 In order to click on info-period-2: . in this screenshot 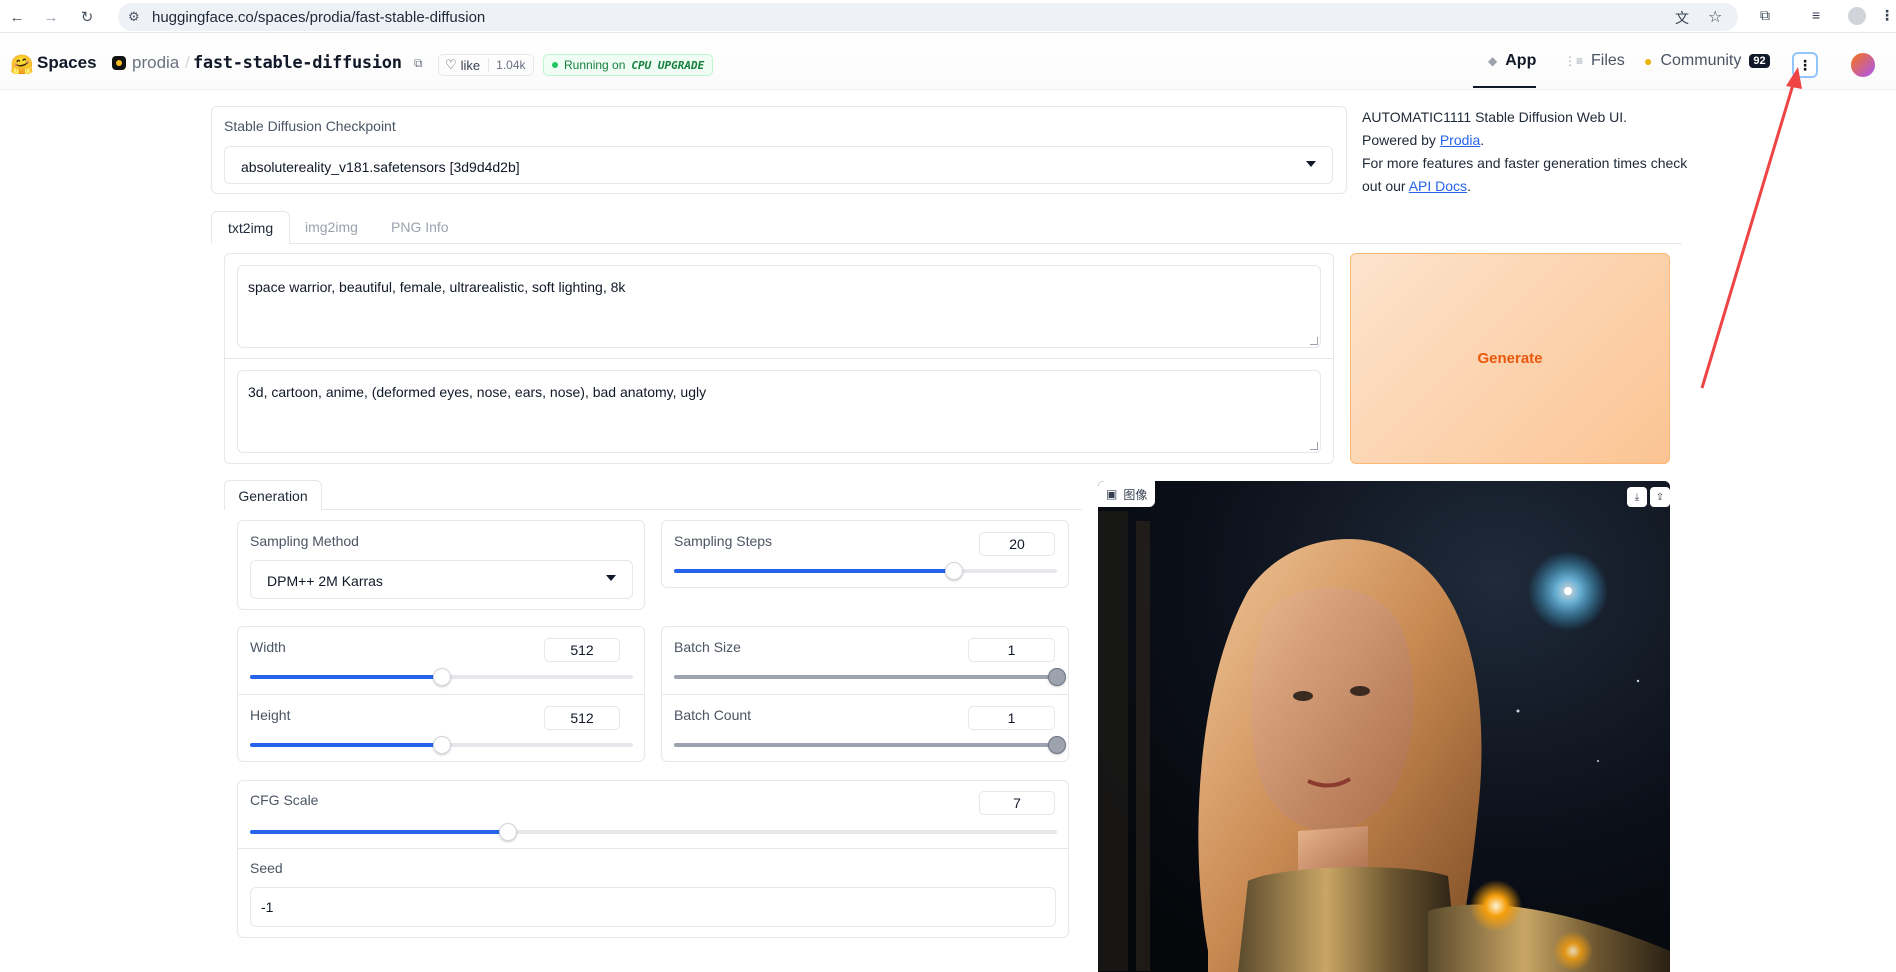, I will do `click(1469, 186)`.